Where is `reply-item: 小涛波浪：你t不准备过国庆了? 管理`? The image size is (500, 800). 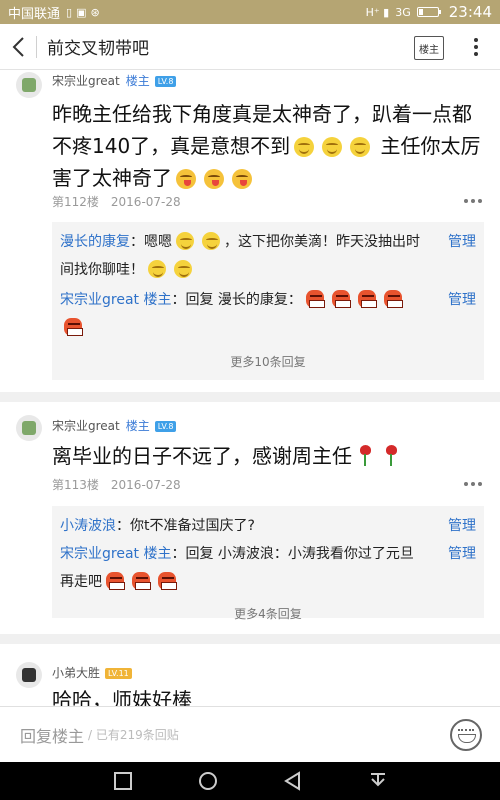 reply-item: 小涛波浪：你t不准备过国庆了? 管理 is located at coordinates (268, 526).